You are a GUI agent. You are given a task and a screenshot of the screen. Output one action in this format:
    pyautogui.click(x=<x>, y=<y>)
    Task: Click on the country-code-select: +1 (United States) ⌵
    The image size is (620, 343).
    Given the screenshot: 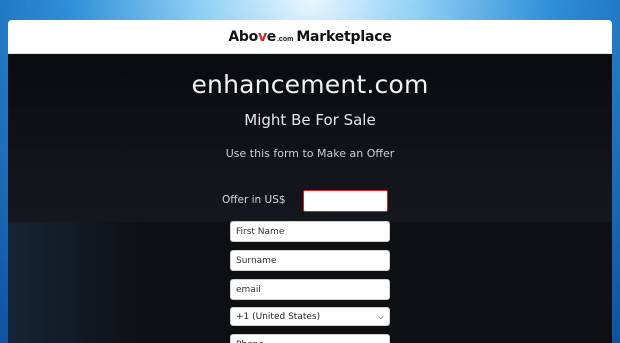 What is the action you would take?
    pyautogui.click(x=310, y=316)
    